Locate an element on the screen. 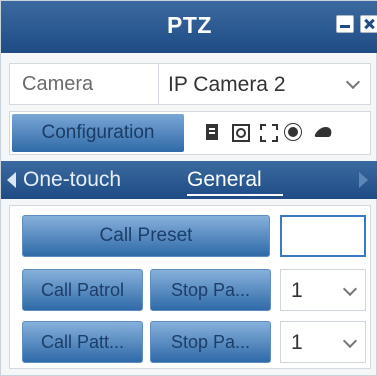  camera-select-value: IP Camera 2 is located at coordinates (227, 84).